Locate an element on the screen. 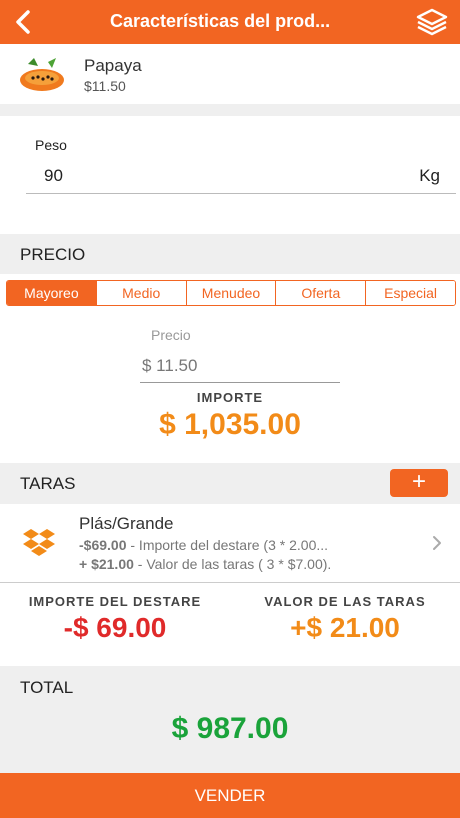 This screenshot has width=460, height=818. price-tier-tabs: Mayoreo Medio Menudeo Oferta Especial is located at coordinates (231, 293).